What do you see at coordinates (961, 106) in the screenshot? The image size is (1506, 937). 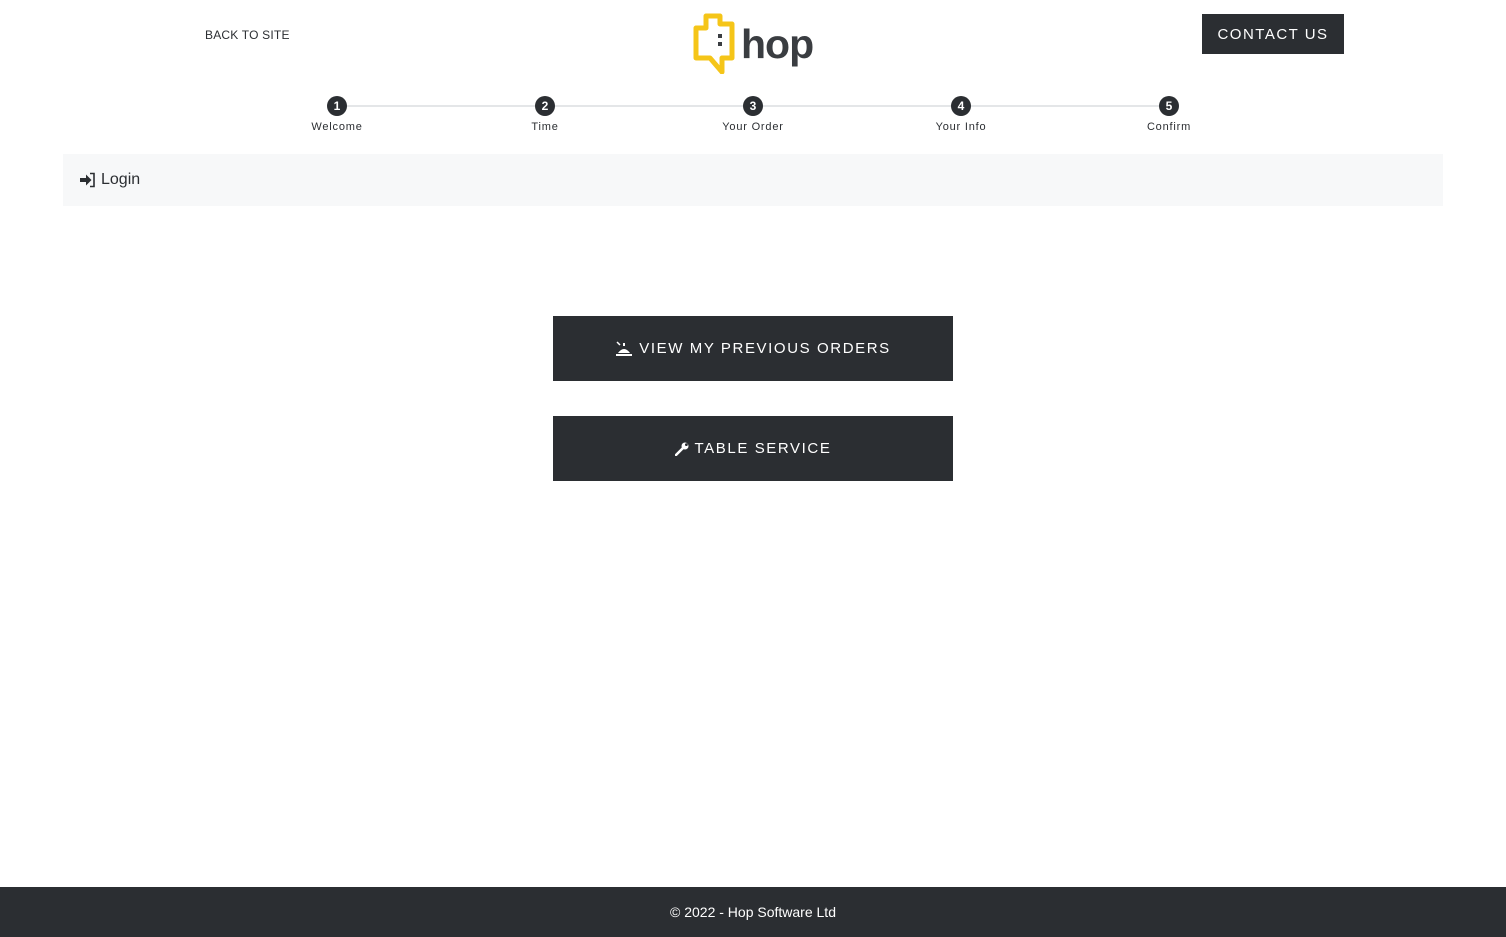 I see `step-number: 4` at bounding box center [961, 106].